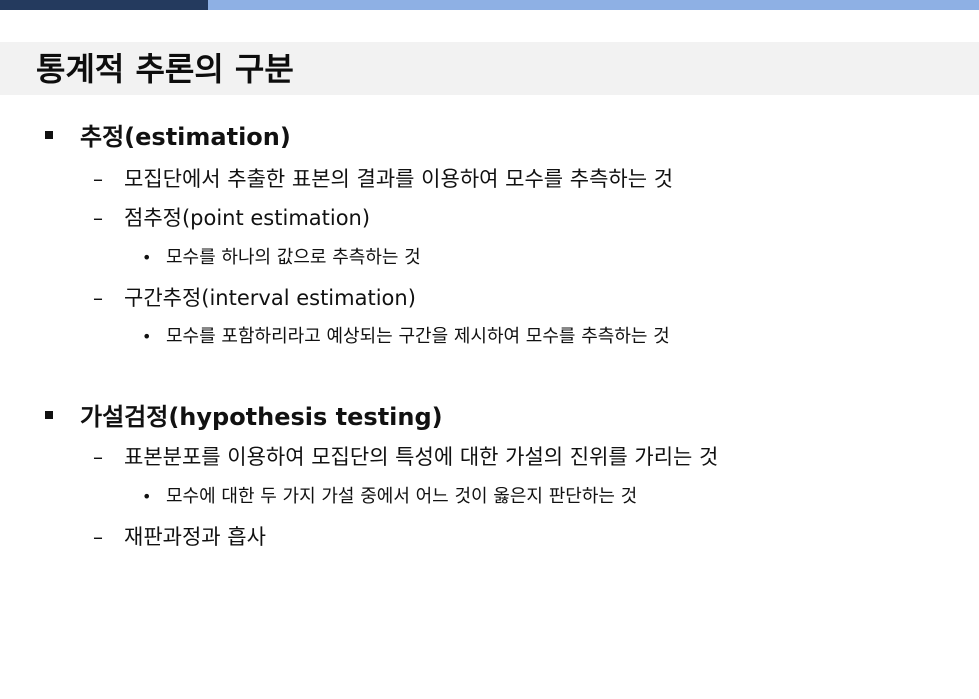 Image resolution: width=979 pixels, height=699 pixels. I want to click on list-item: 표본분포를 이용하여 모집단의 특성에 대한 가설의 진위를 가리는 것, so click(421, 457).